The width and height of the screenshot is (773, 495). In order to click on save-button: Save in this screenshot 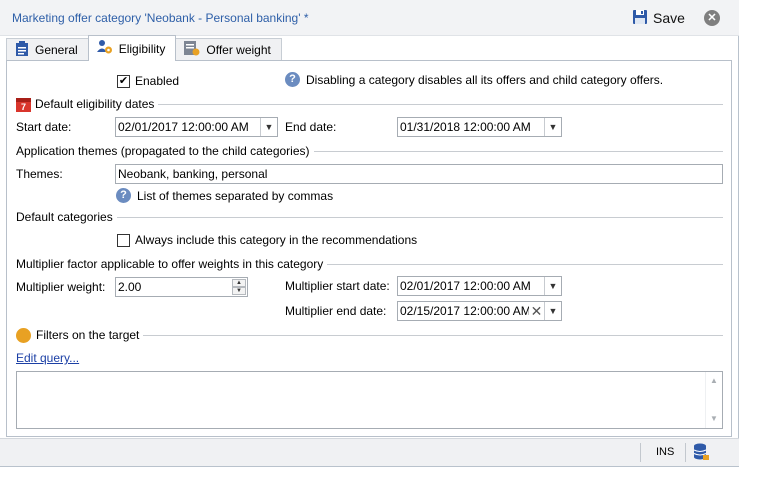, I will do `click(658, 18)`.